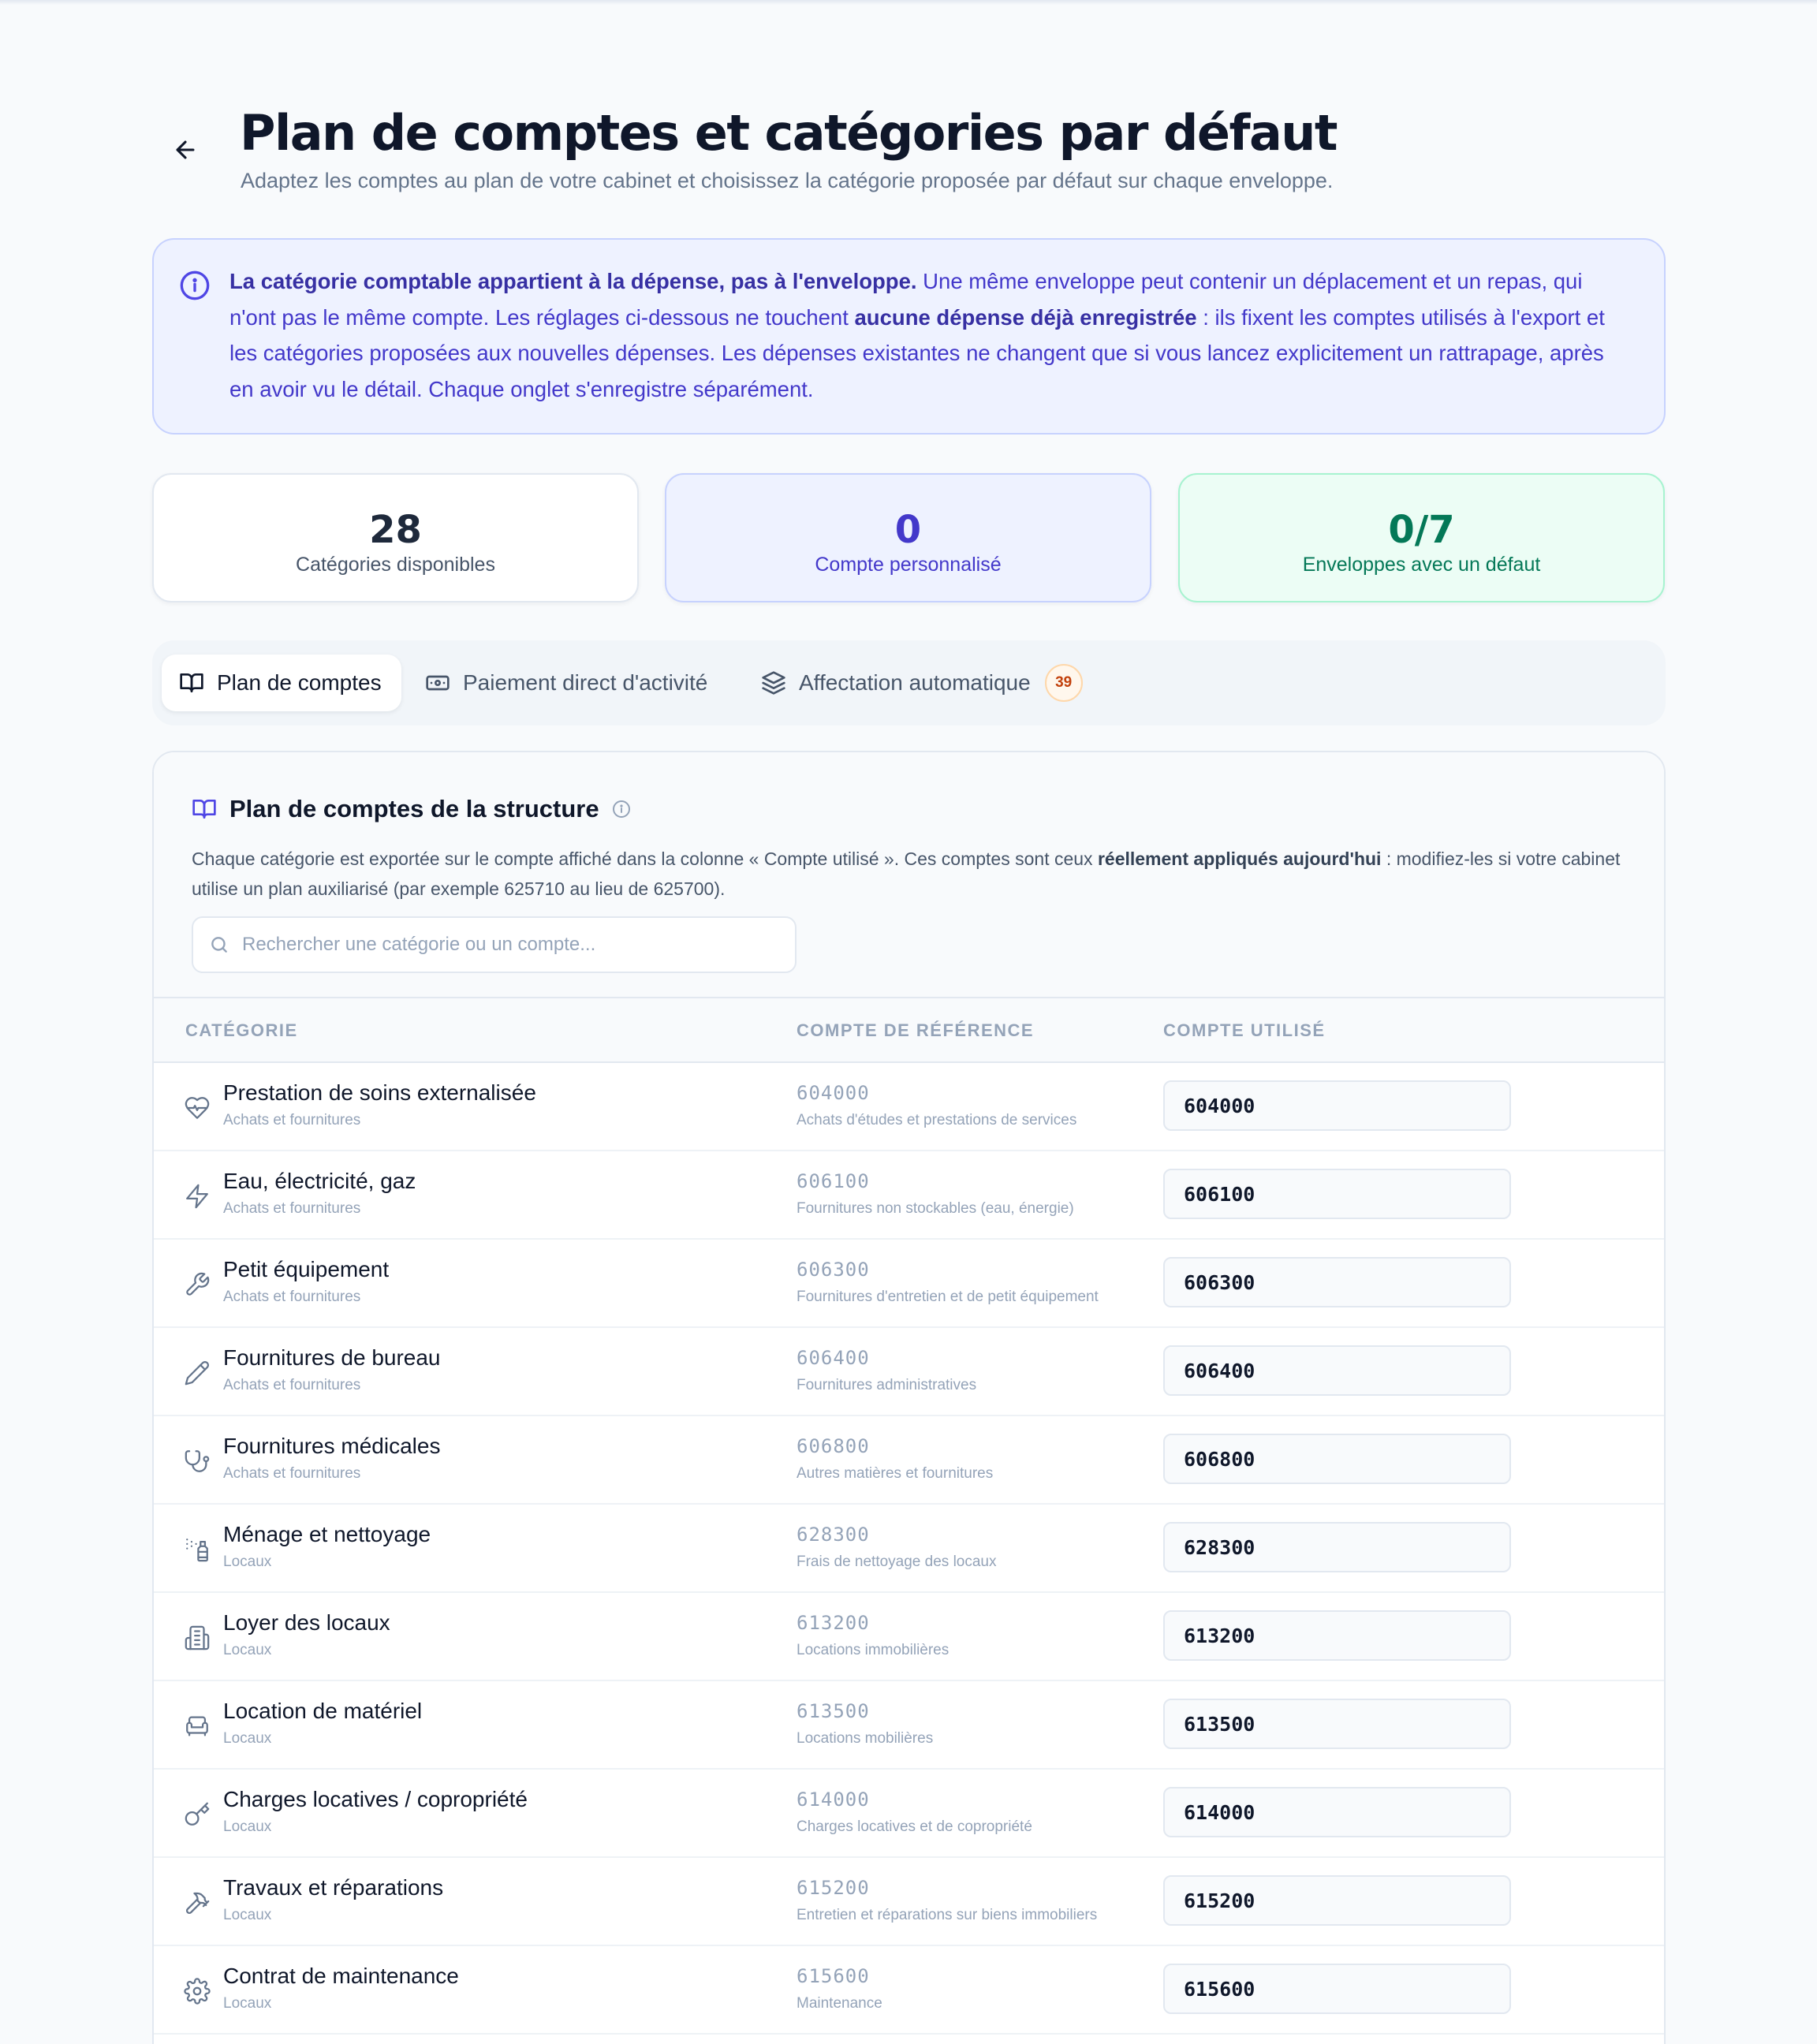  What do you see at coordinates (773, 683) in the screenshot?
I see `layers-icon` at bounding box center [773, 683].